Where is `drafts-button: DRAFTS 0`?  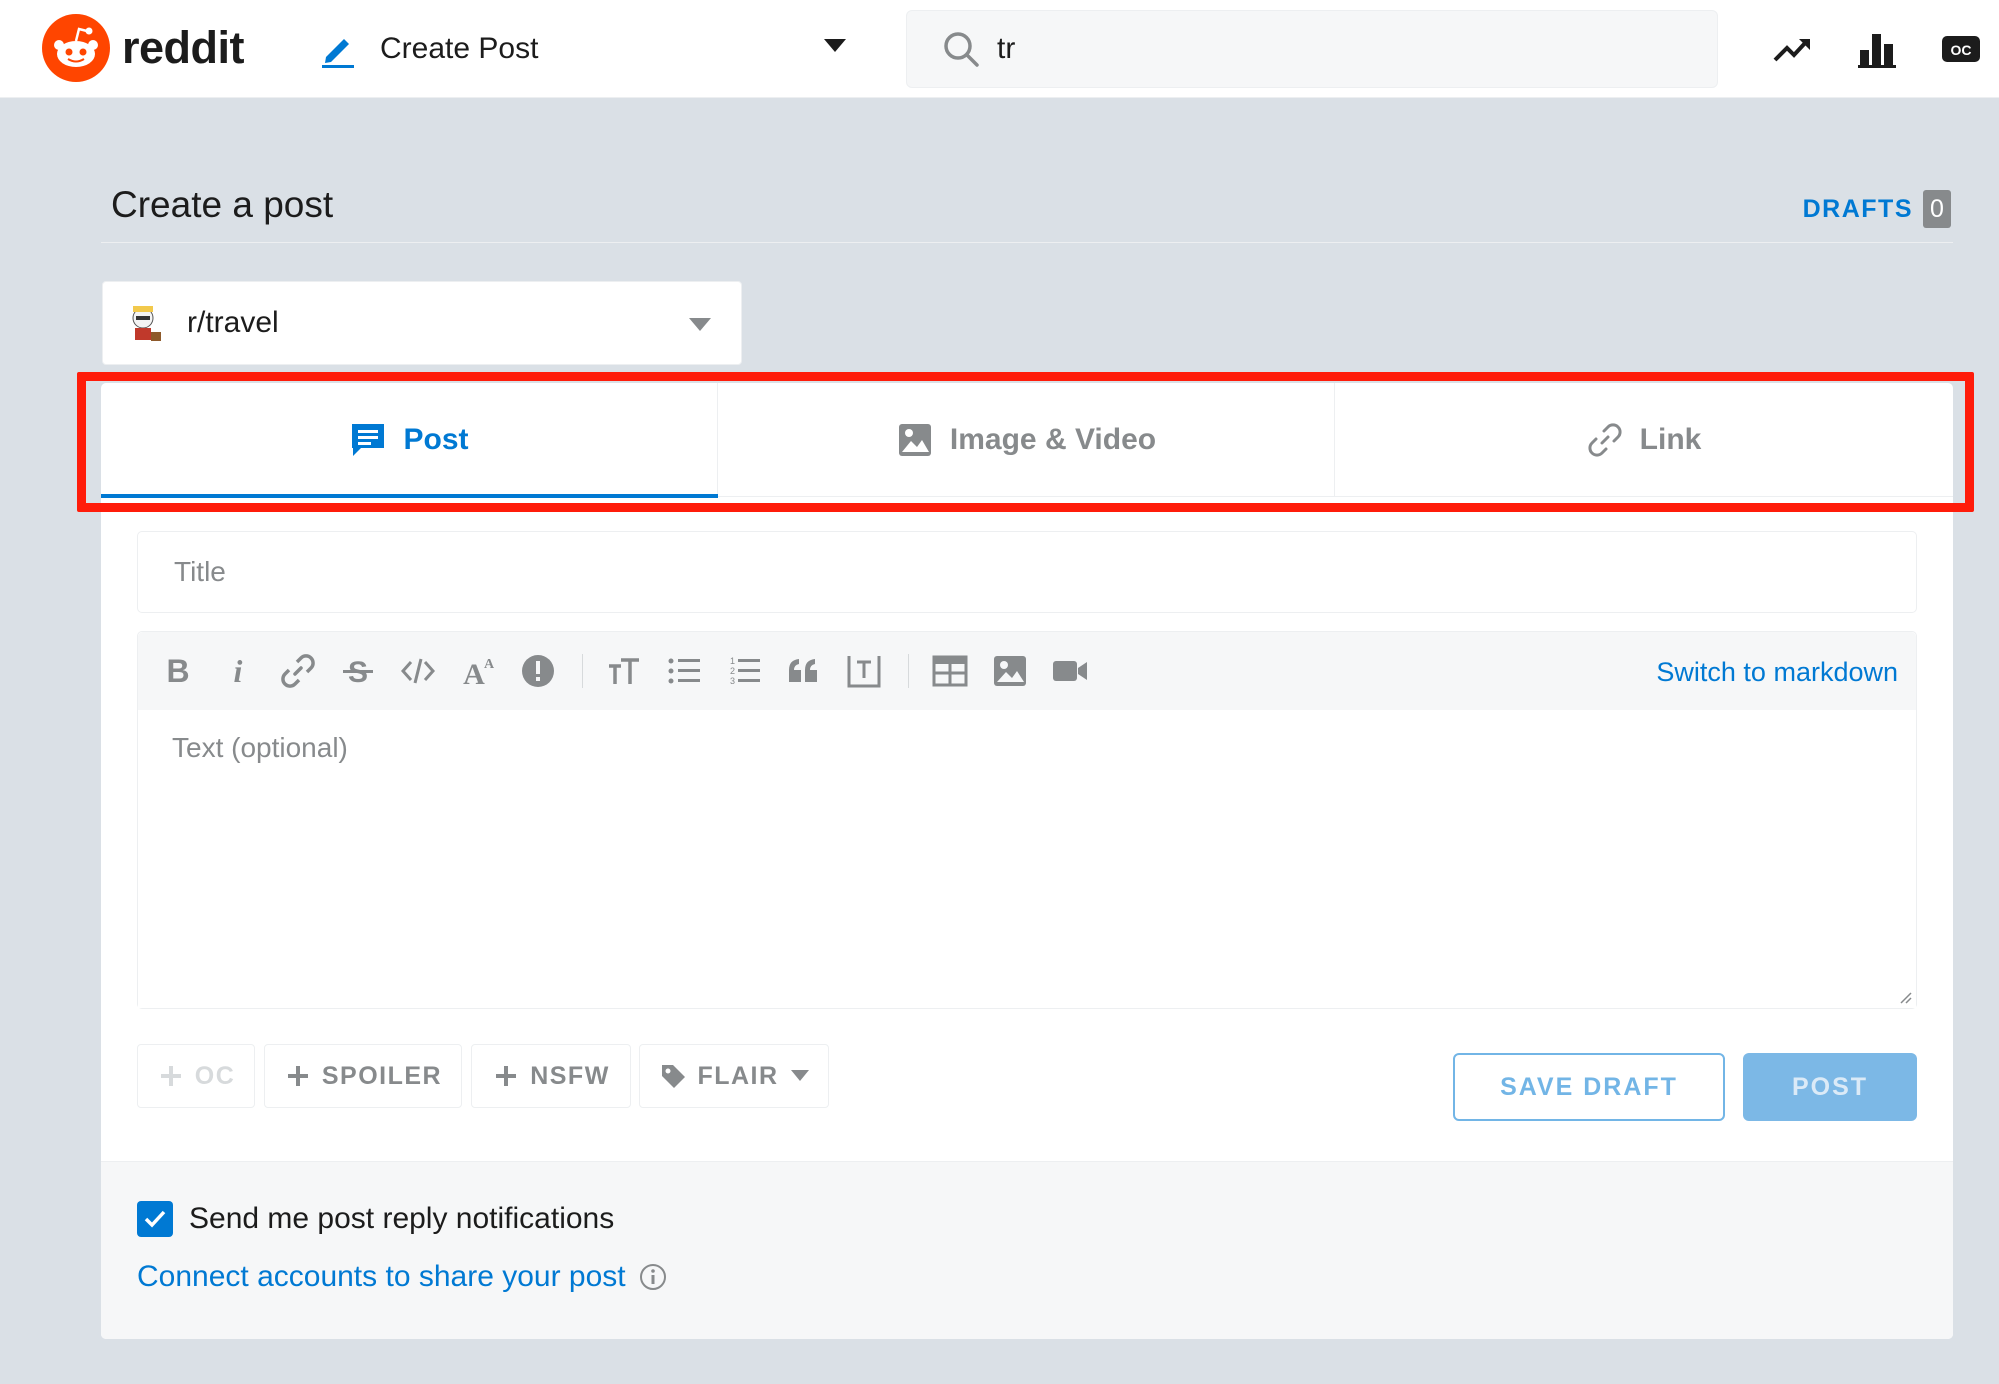 drafts-button: DRAFTS 0 is located at coordinates (1877, 209).